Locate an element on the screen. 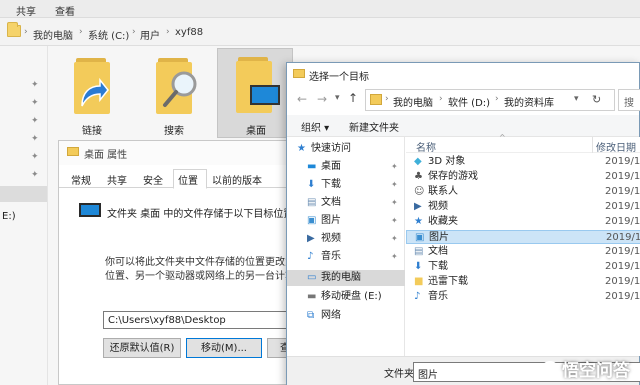  browse-title-bar: 选择一个目标 is located at coordinates (463, 74).